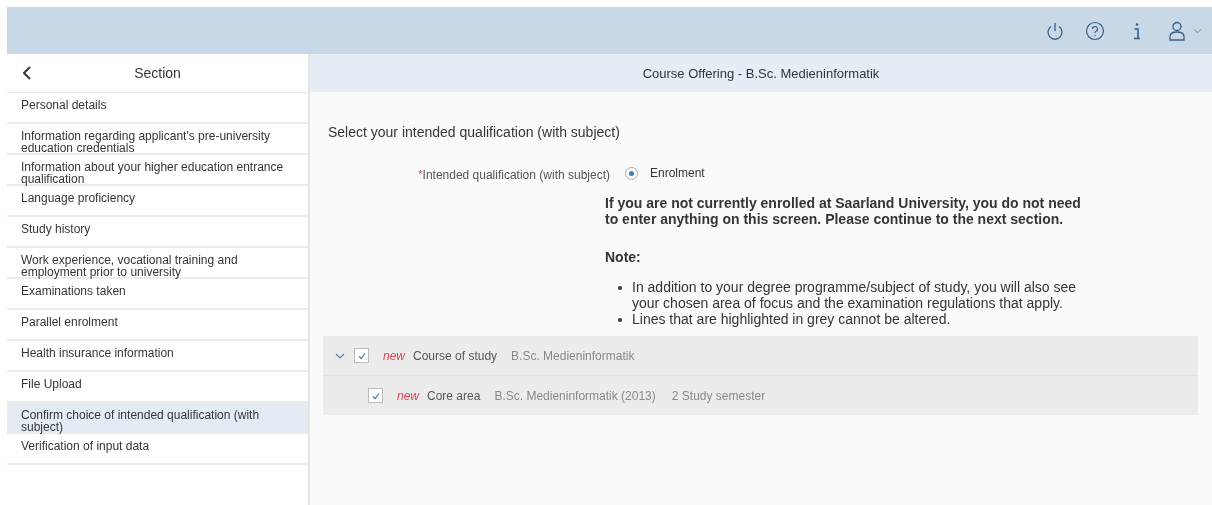 This screenshot has width=1212, height=505. I want to click on caret-icon, so click(1197, 30).